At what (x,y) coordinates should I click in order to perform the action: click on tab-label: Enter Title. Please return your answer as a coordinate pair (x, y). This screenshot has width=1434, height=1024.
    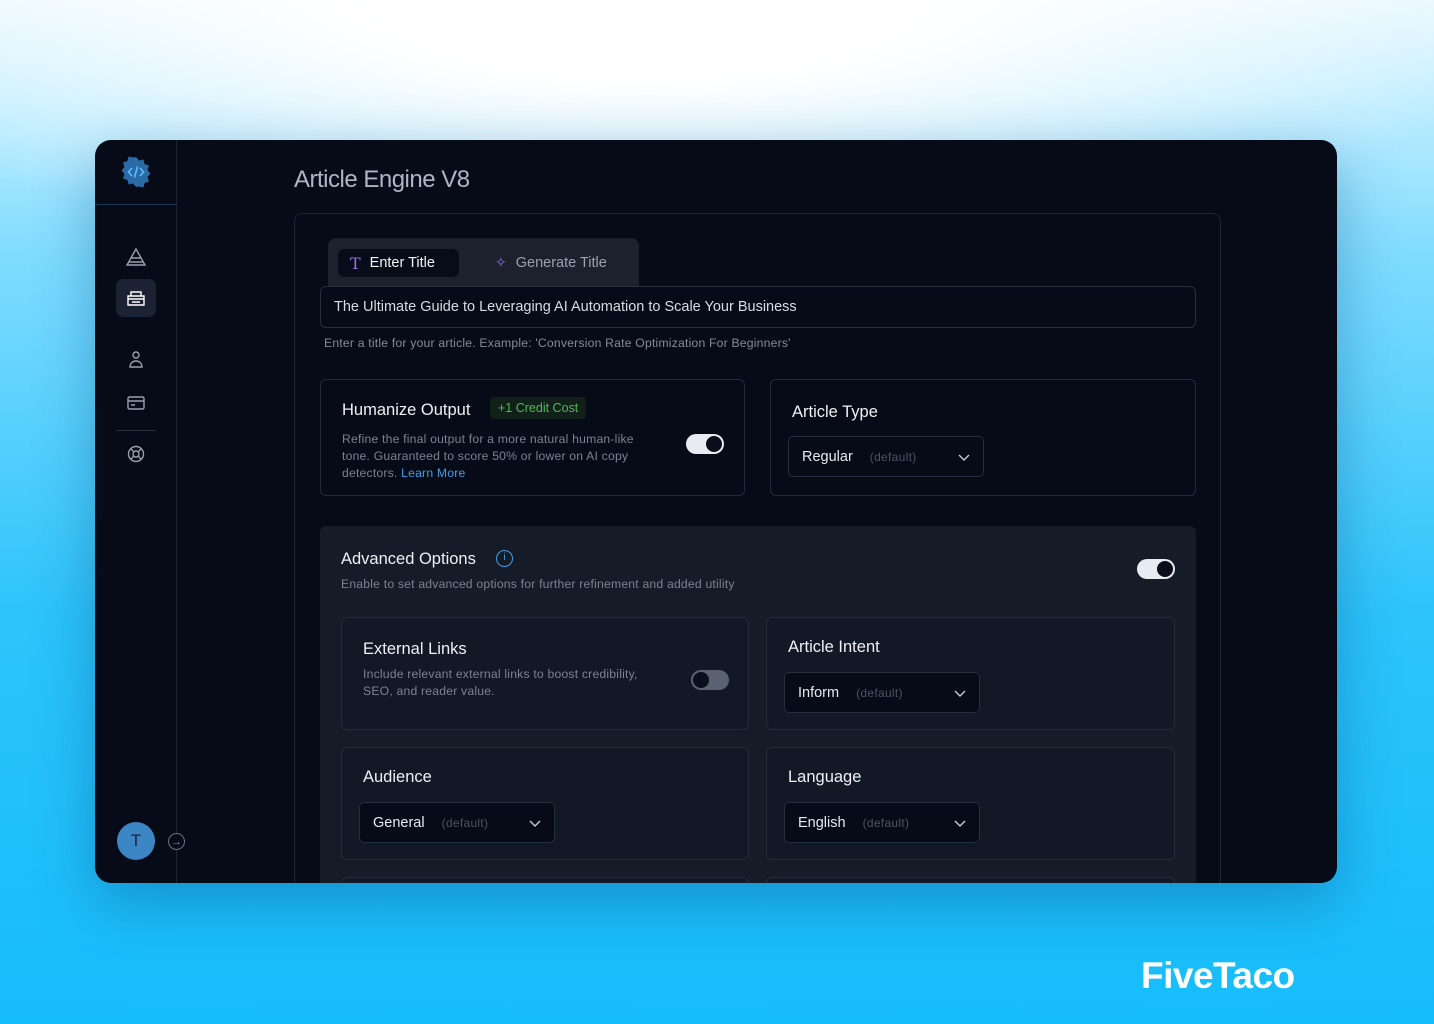
    Looking at the image, I should click on (402, 263).